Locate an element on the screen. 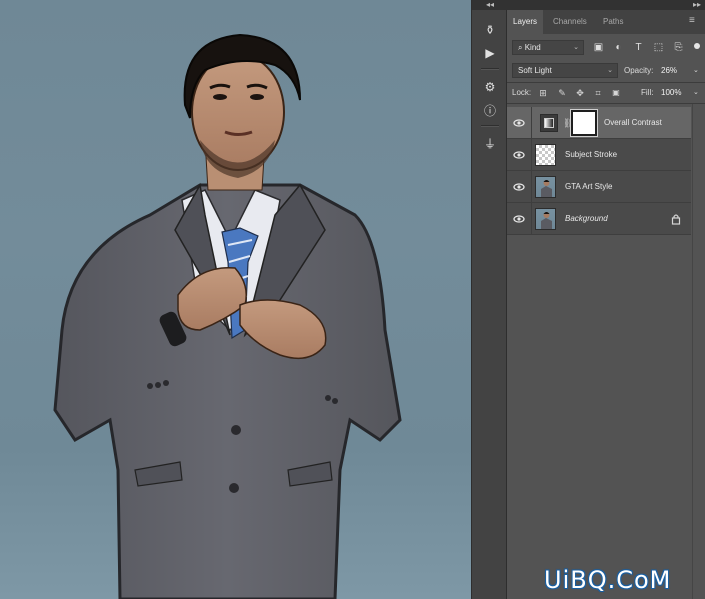 This screenshot has width=705, height=599. tab-channels: Channels is located at coordinates (570, 22).